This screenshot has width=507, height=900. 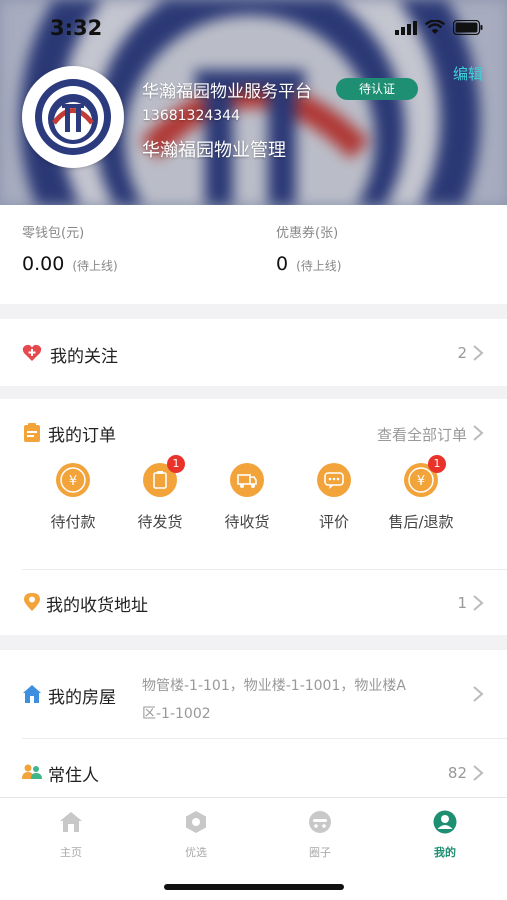 I want to click on order-label: 评价, so click(x=333, y=522).